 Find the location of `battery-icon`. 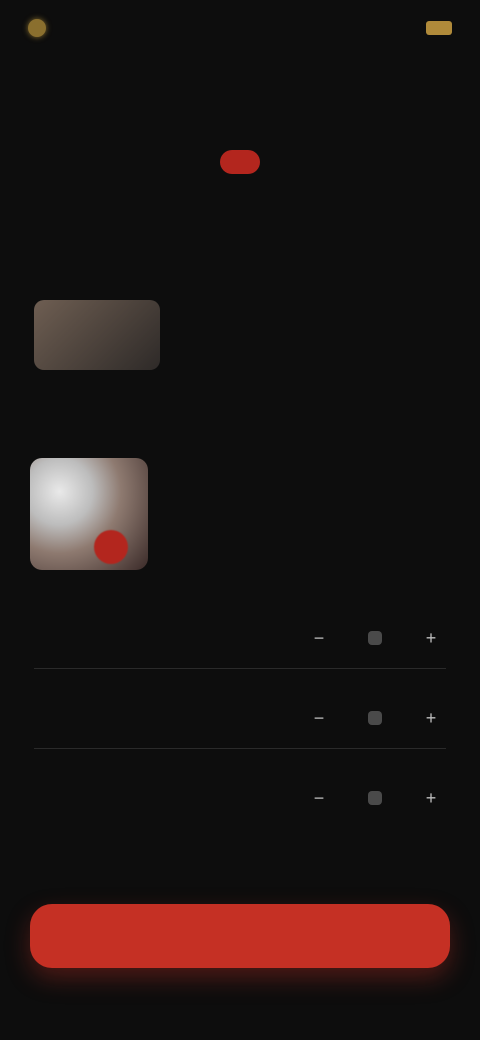

battery-icon is located at coordinates (439, 28).